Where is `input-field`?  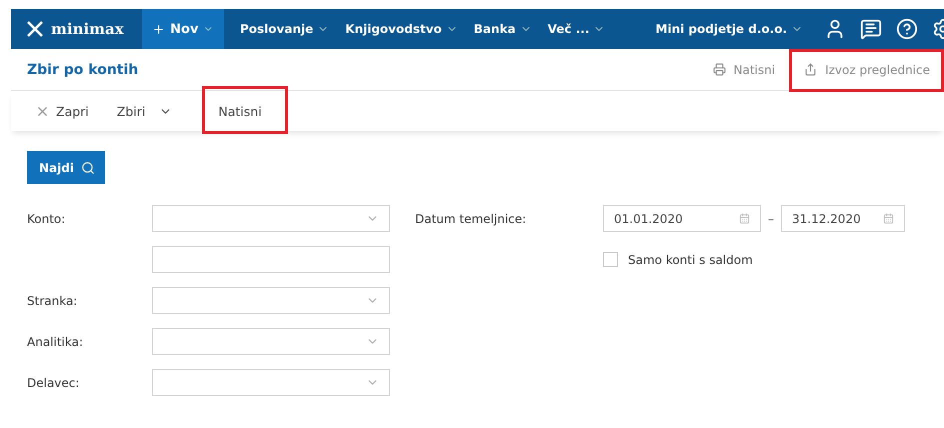
input-field is located at coordinates (271, 259).